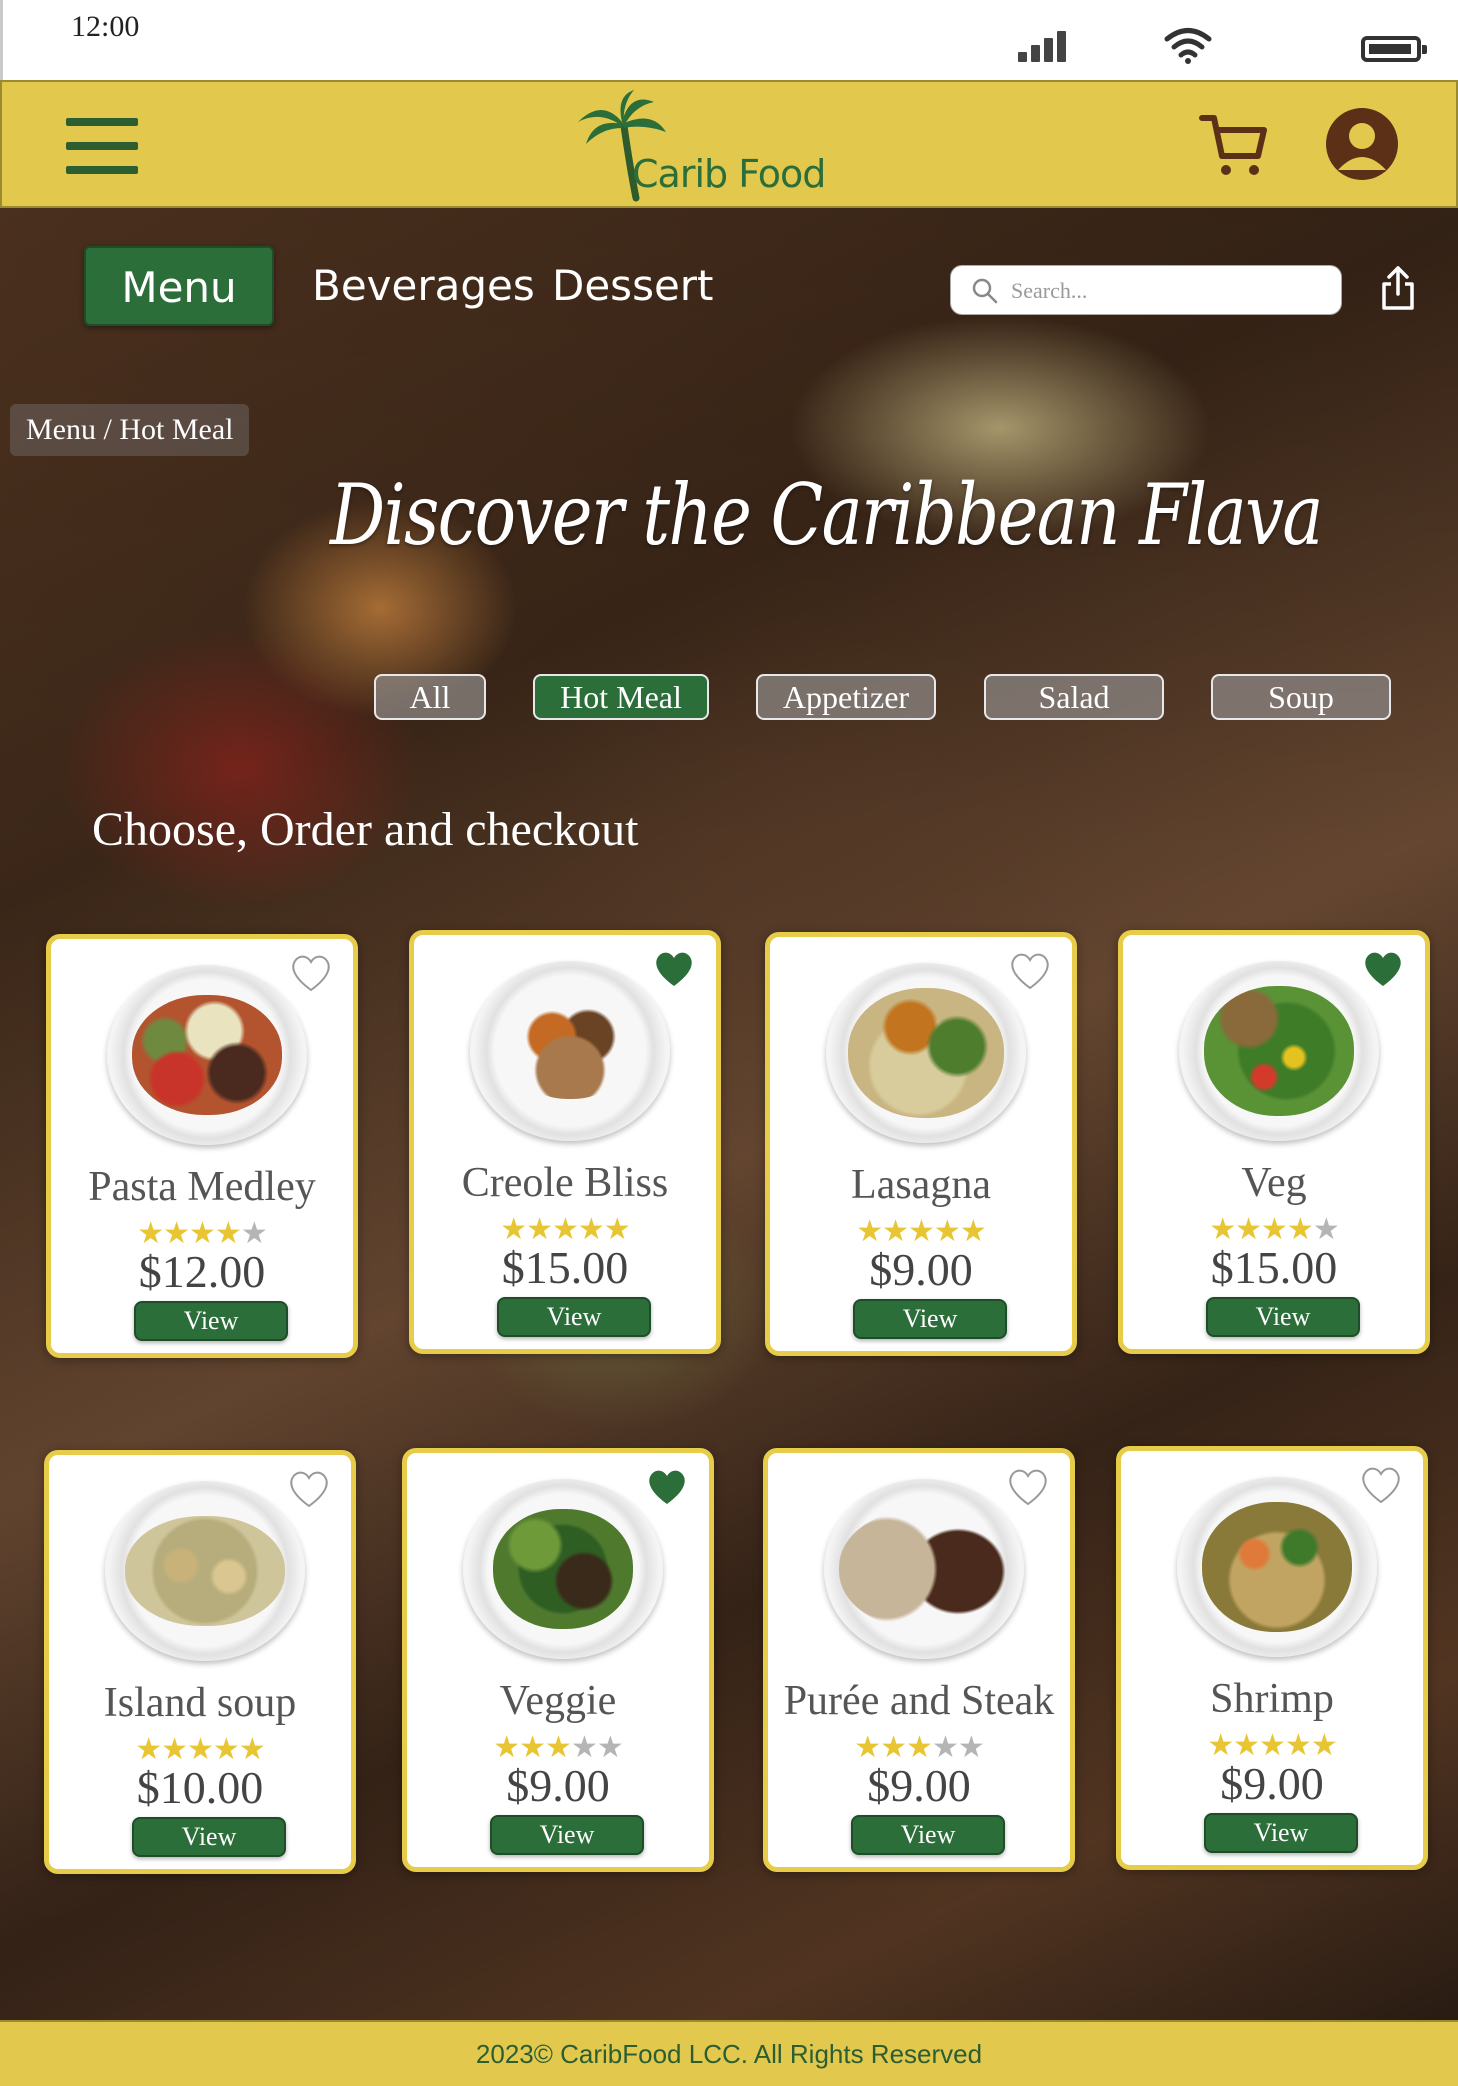 This screenshot has width=1458, height=2086. Describe the element at coordinates (1394, 49) in the screenshot. I see `battery-icon` at that location.